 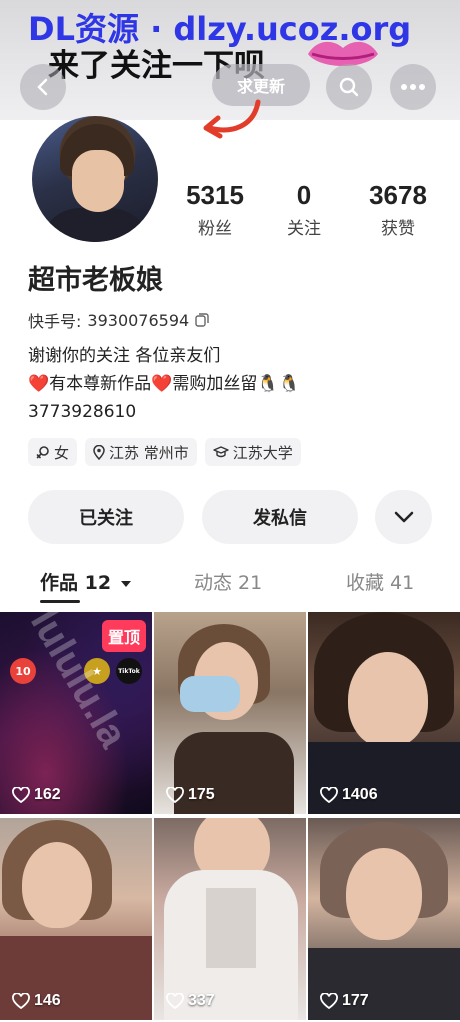 I want to click on chevron-down-icon, so click(x=403, y=517).